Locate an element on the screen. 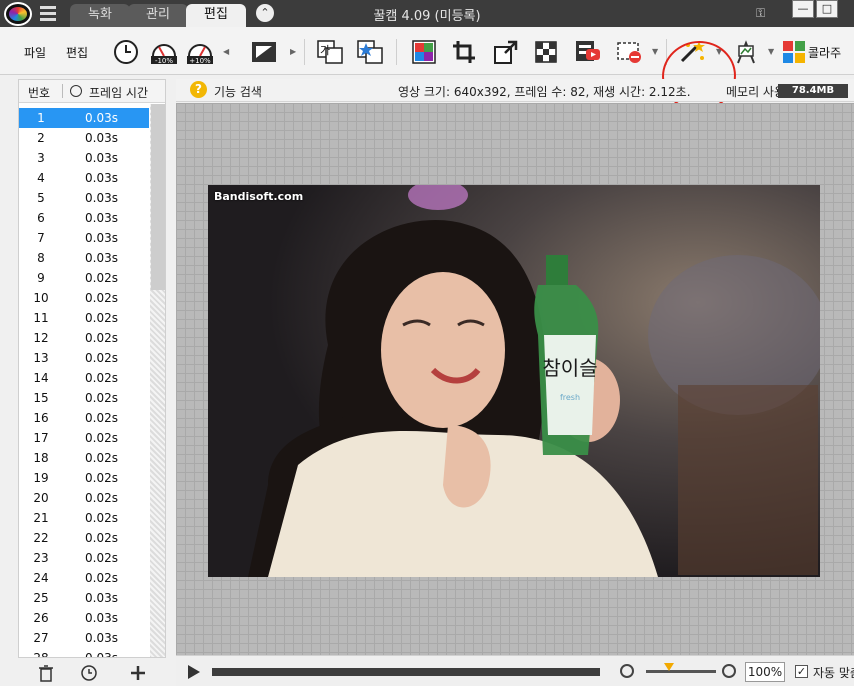 Image resolution: width=854 pixels, height=686 pixels. frame-row: 24 0.02s is located at coordinates (84, 578).